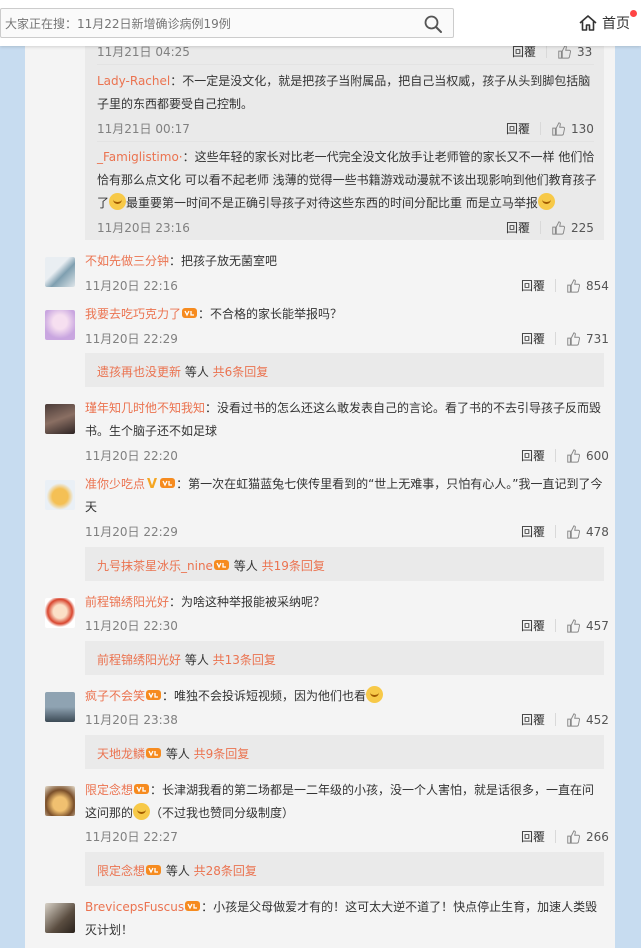 The width and height of the screenshot is (641, 948). What do you see at coordinates (587, 626) in the screenshot?
I see `like-button: 457` at bounding box center [587, 626].